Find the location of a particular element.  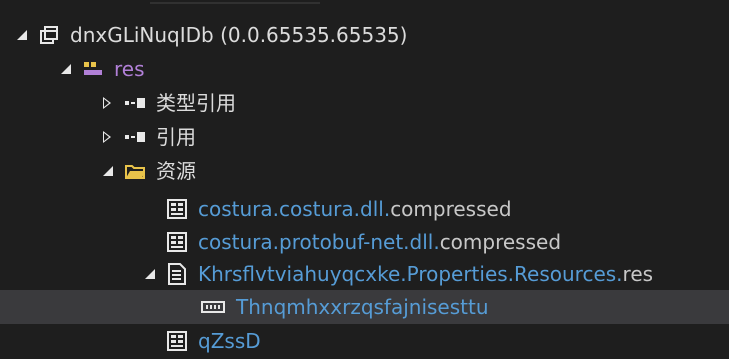

tree-node-module-res: res is located at coordinates (364, 69).